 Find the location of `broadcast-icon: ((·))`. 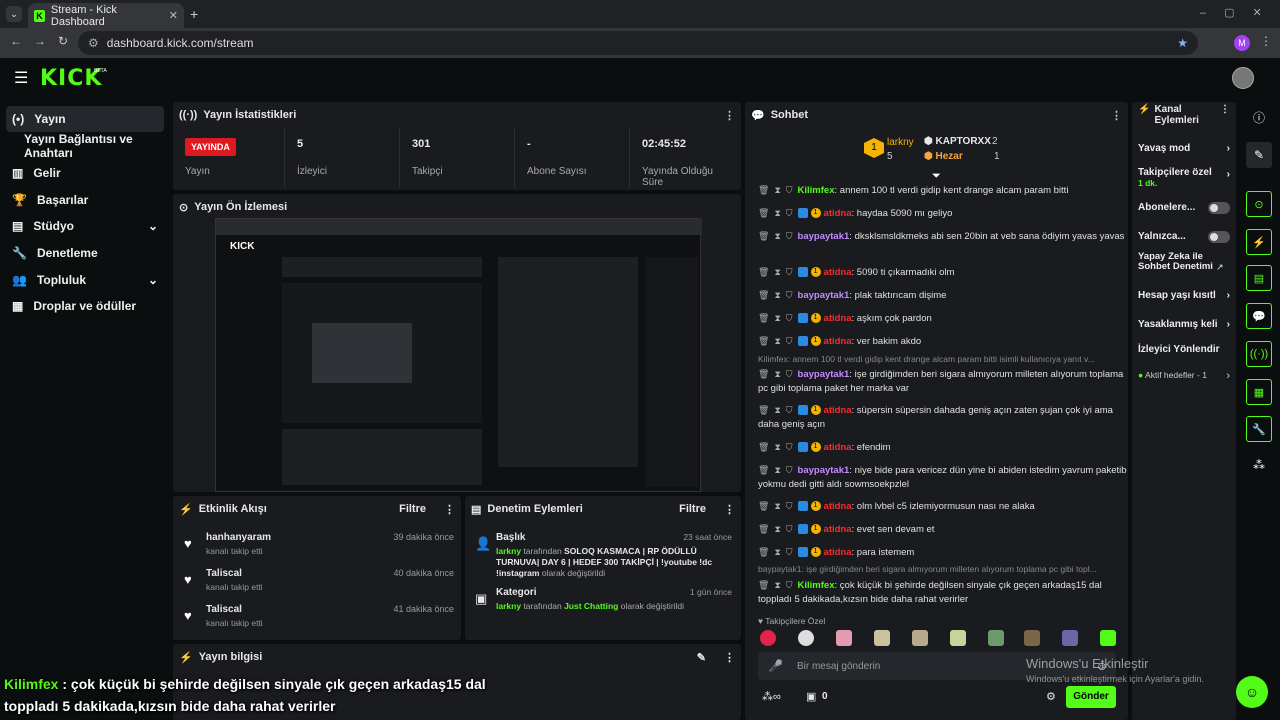

broadcast-icon: ((·)) is located at coordinates (1259, 354).